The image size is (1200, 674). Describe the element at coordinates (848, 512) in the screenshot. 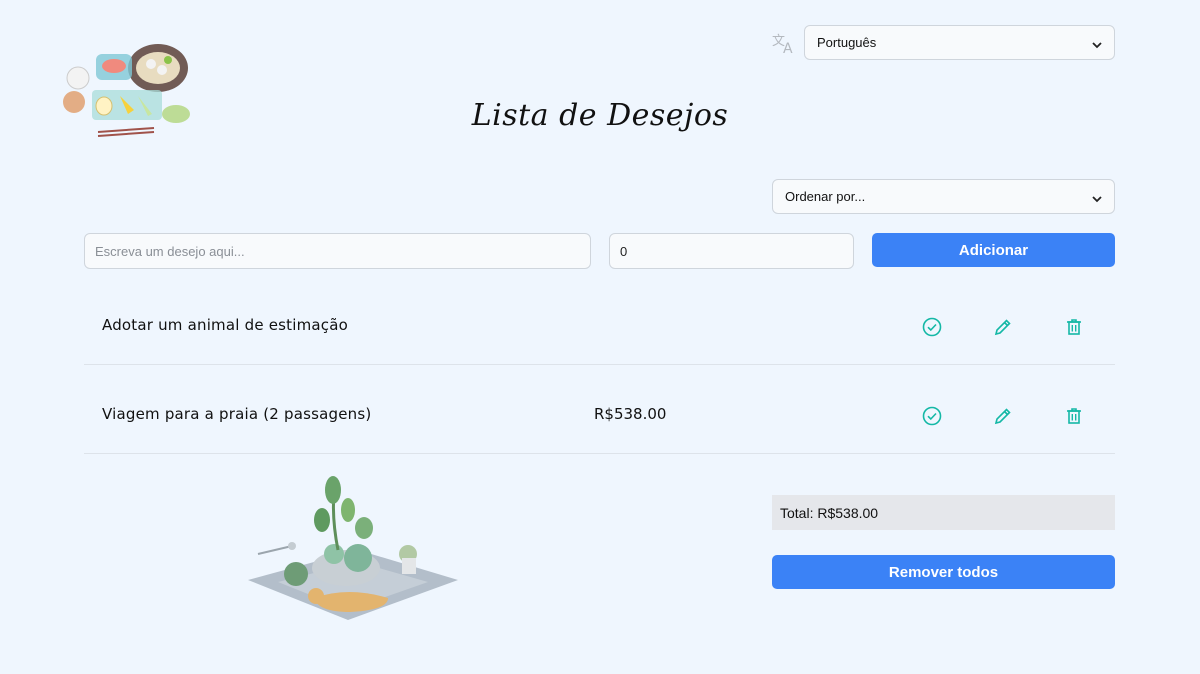

I see `total-value: R$538.00` at that location.